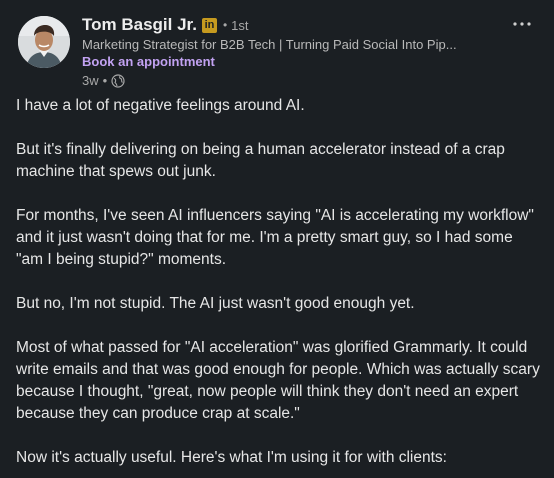 The image size is (554, 478). What do you see at coordinates (148, 61) in the screenshot?
I see `book-appointment-link: Book an appointment` at bounding box center [148, 61].